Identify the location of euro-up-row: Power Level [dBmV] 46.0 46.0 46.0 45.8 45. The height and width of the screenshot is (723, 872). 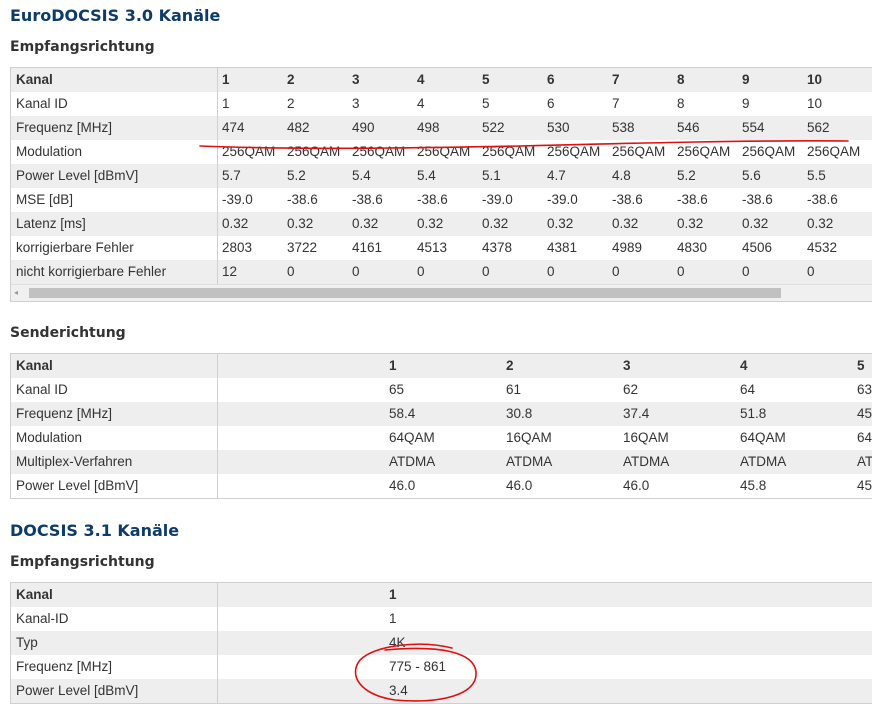
(441, 486).